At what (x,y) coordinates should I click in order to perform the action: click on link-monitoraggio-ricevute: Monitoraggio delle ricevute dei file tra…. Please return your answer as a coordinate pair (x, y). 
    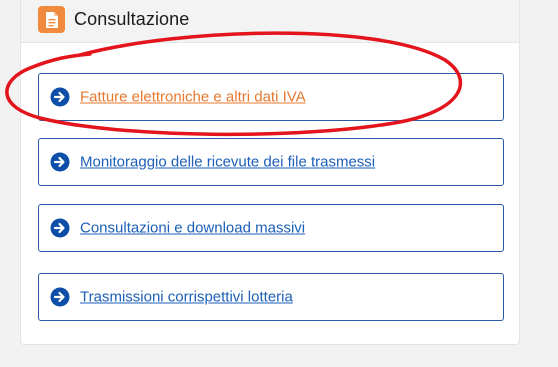
    Looking at the image, I should click on (271, 162).